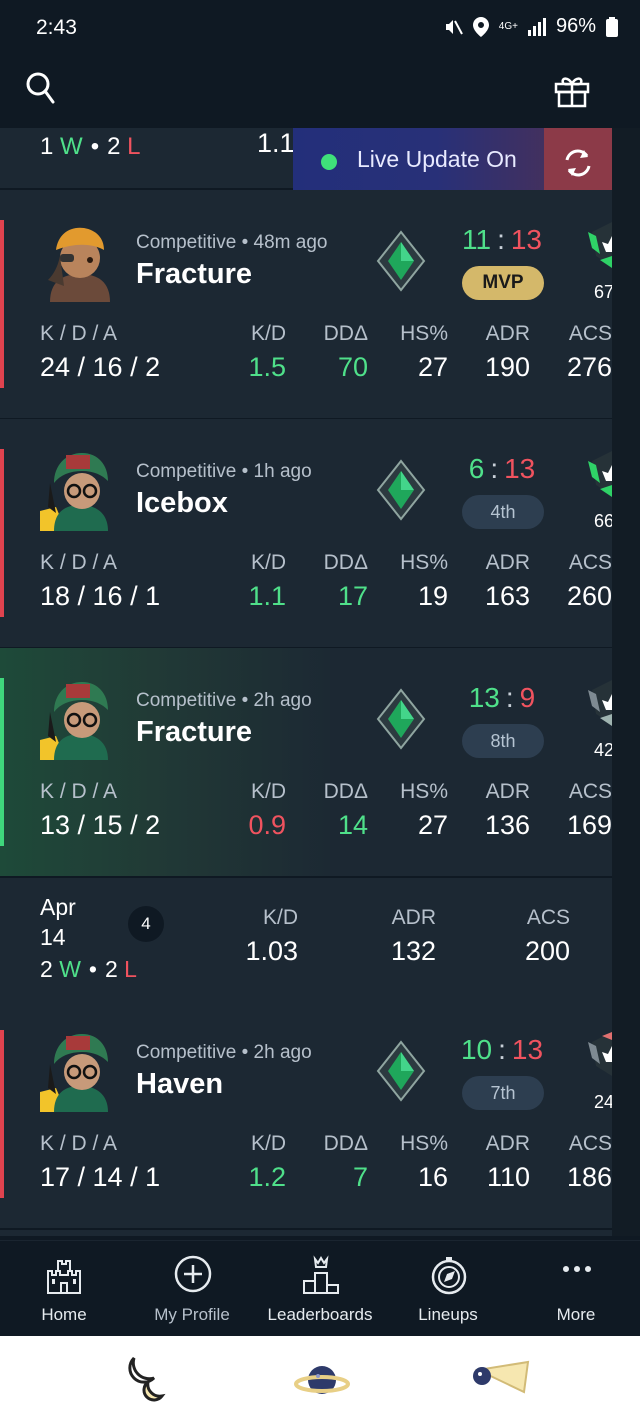 The width and height of the screenshot is (640, 1421). Describe the element at coordinates (145, 1381) in the screenshot. I see `moon-icon` at that location.